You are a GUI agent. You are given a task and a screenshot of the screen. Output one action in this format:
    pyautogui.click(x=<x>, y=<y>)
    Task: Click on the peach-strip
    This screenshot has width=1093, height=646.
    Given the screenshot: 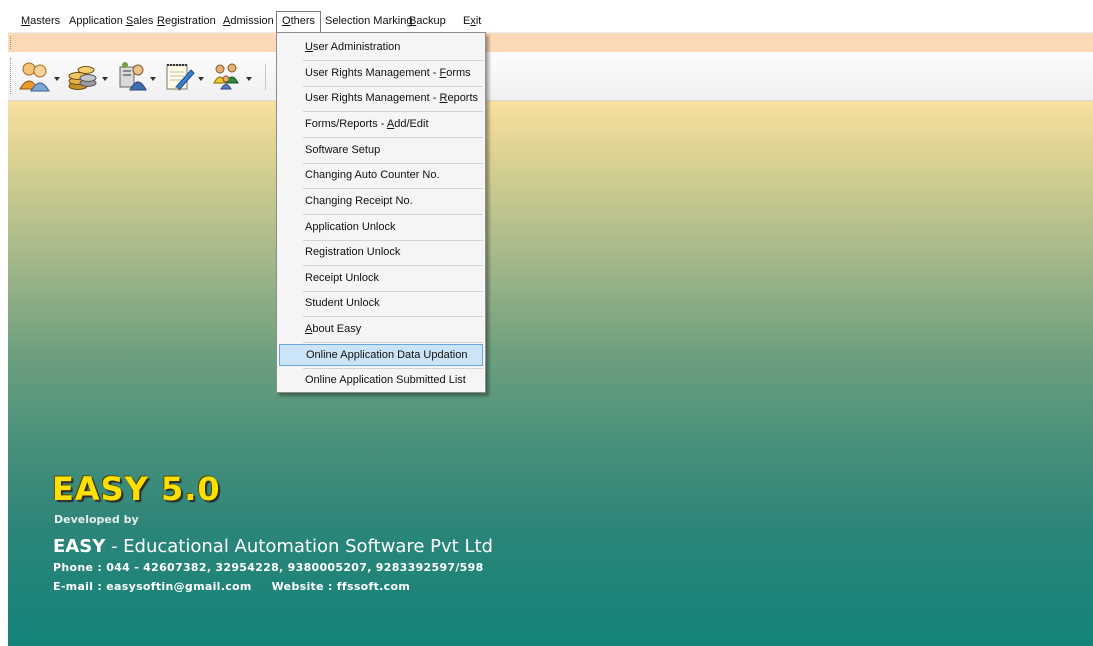 What is the action you would take?
    pyautogui.click(x=550, y=42)
    